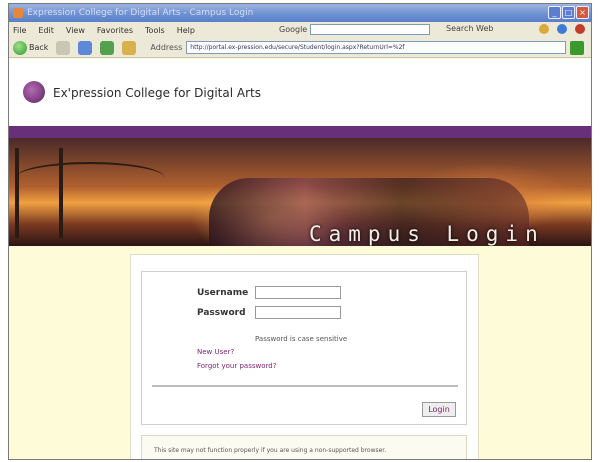 The height and width of the screenshot is (462, 600). What do you see at coordinates (236, 366) in the screenshot?
I see `forgot-password-link: Forgot your password?` at bounding box center [236, 366].